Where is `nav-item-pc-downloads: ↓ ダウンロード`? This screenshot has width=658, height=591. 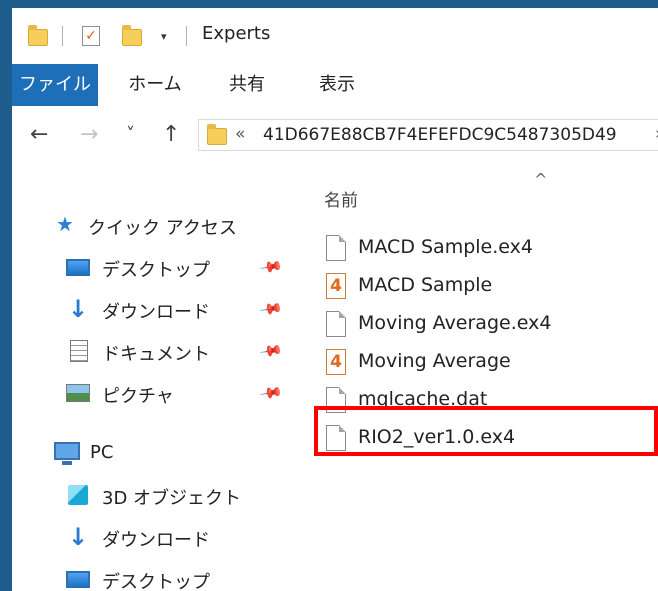 nav-item-pc-downloads: ↓ ダウンロード is located at coordinates (152, 538).